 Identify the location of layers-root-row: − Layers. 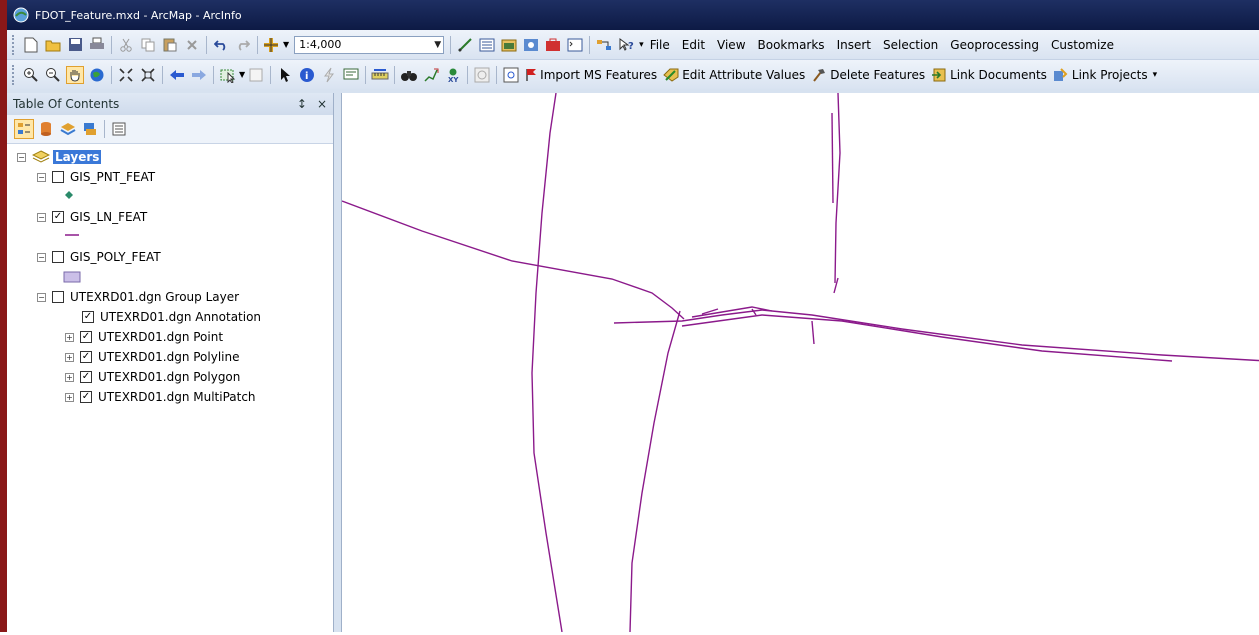
(59, 157).